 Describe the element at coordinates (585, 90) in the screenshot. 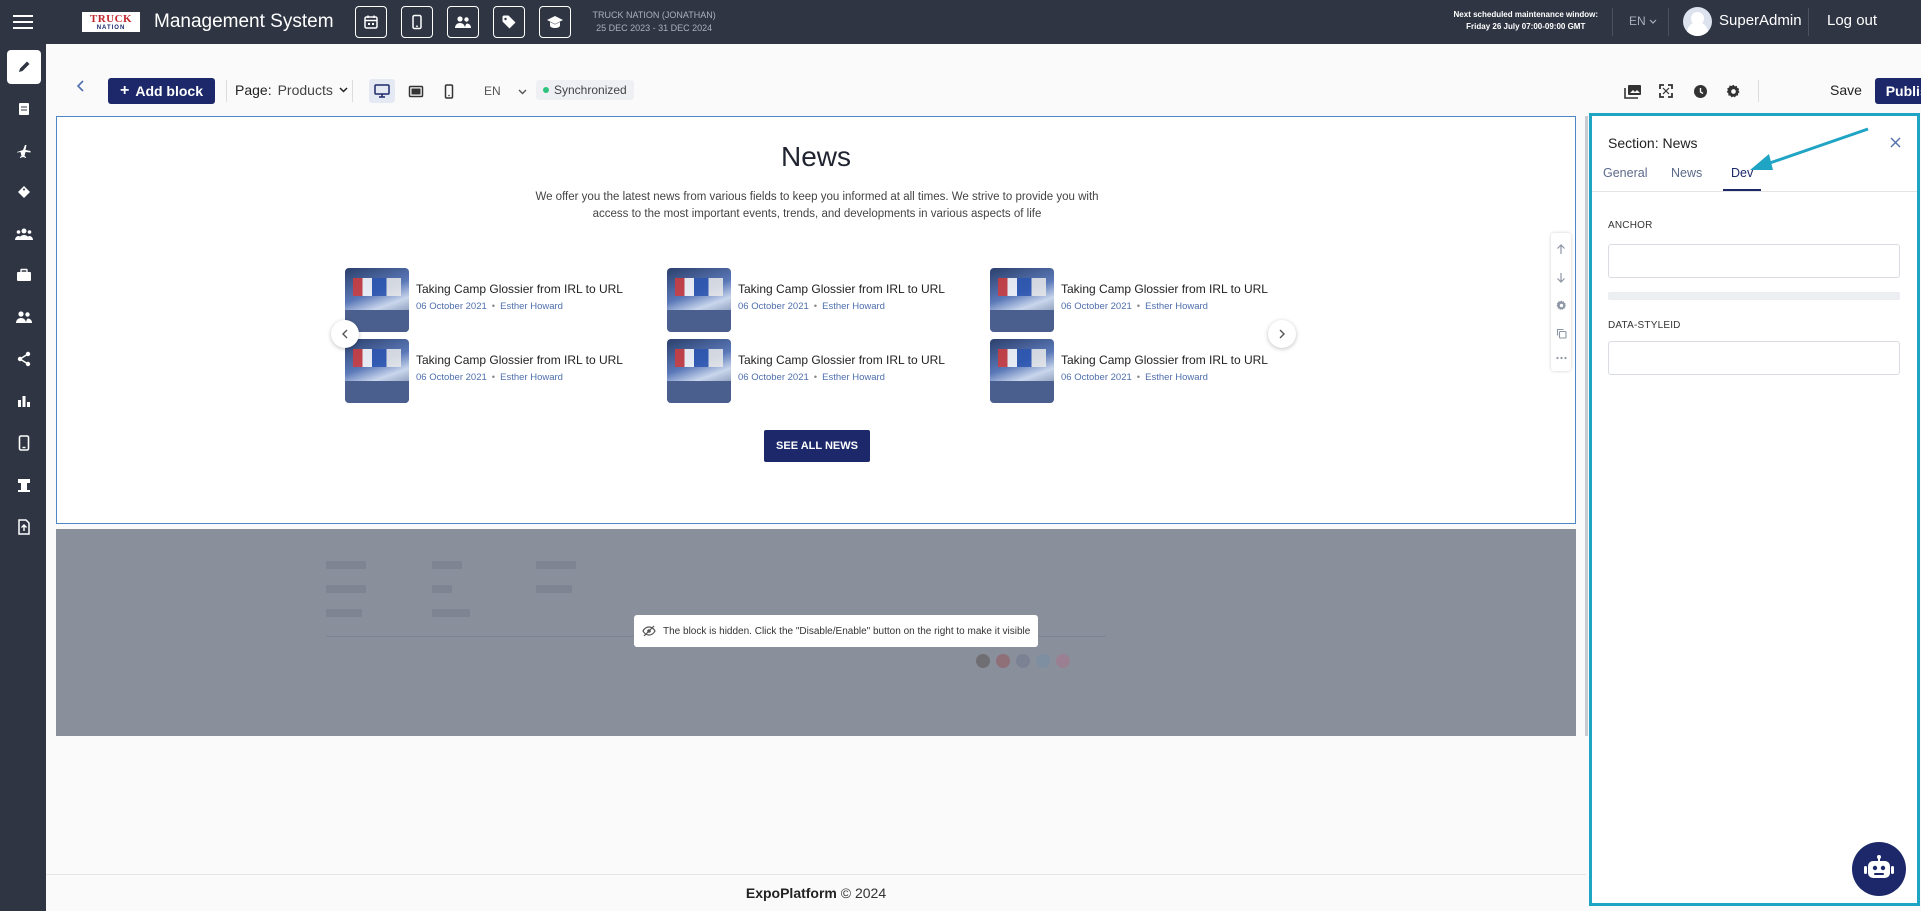

I see `sync-status-badge: Synchronized` at that location.